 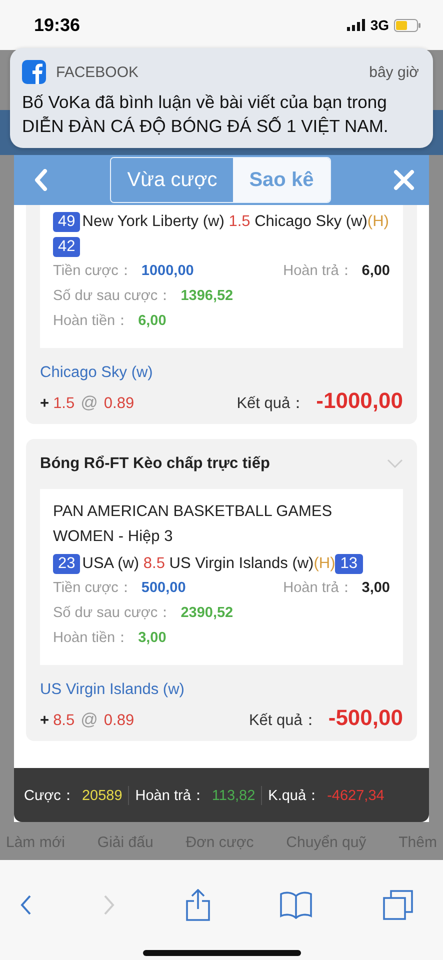 What do you see at coordinates (155, 464) in the screenshot?
I see `bet-type-title: Bóng Rổ-FT Kèo chấp trực tiếp` at bounding box center [155, 464].